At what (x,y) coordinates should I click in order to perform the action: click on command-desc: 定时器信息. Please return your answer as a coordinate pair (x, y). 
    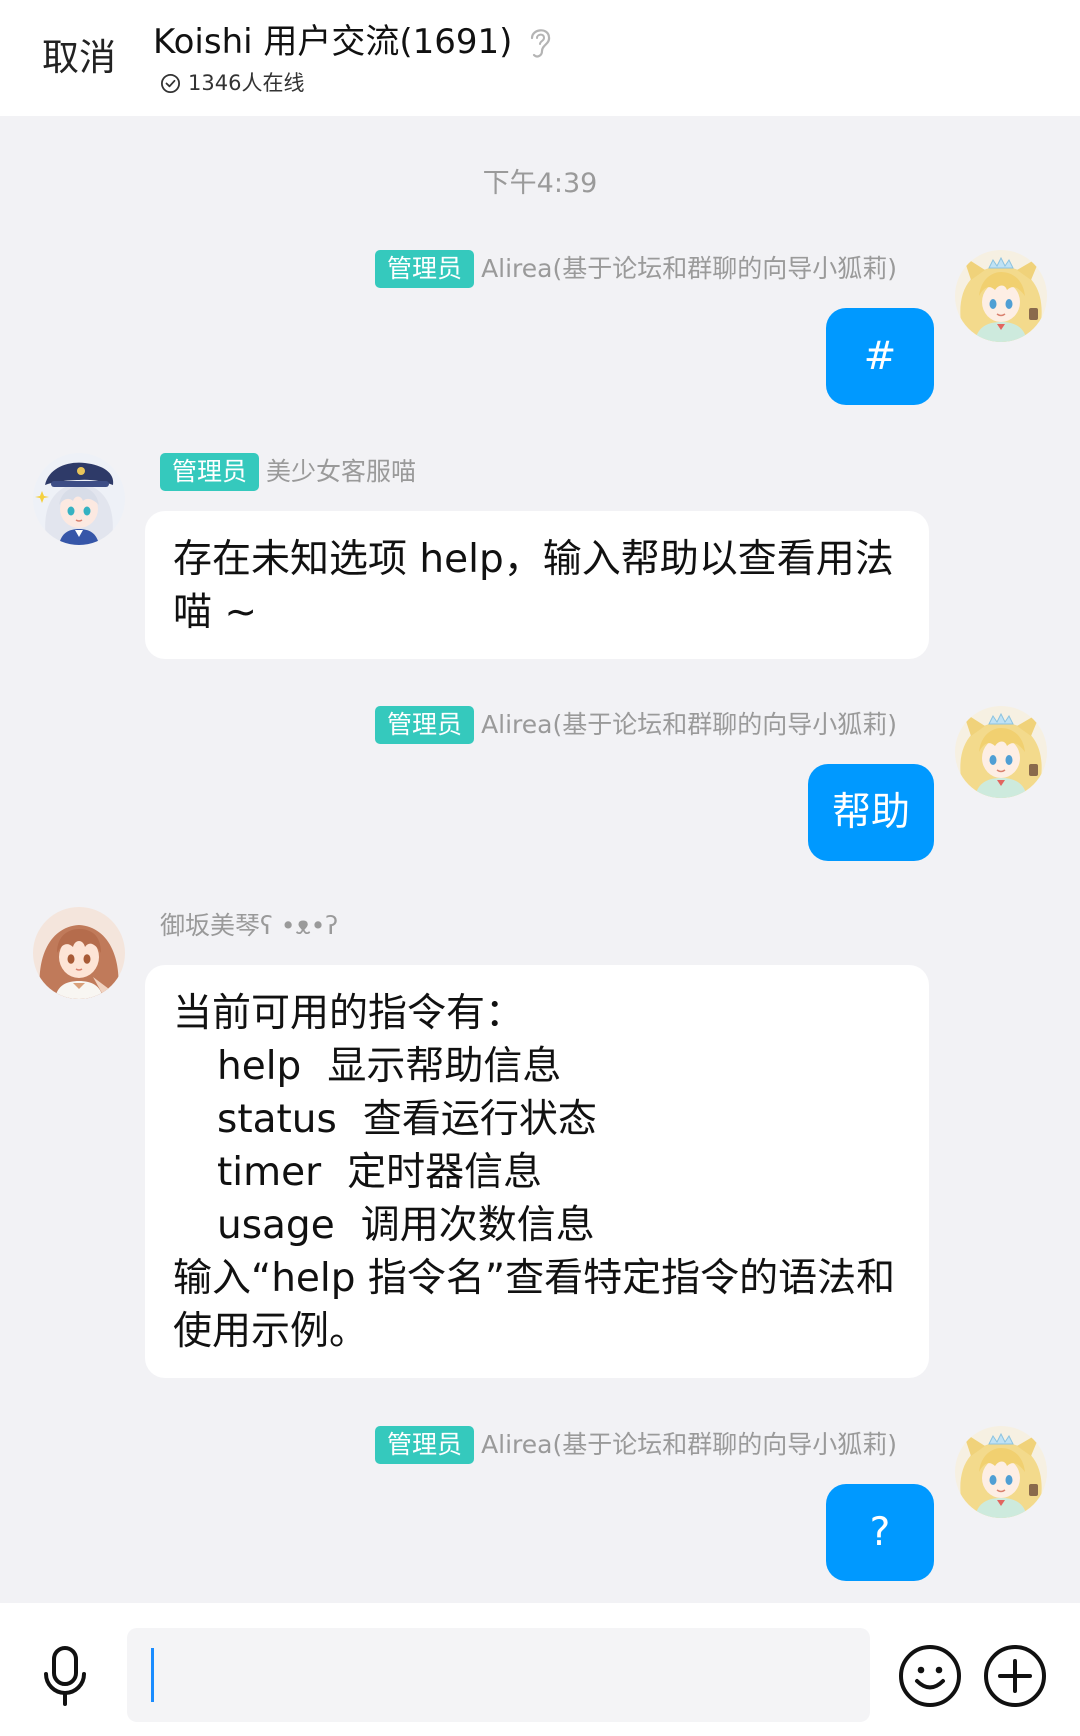
    Looking at the image, I should click on (445, 1172).